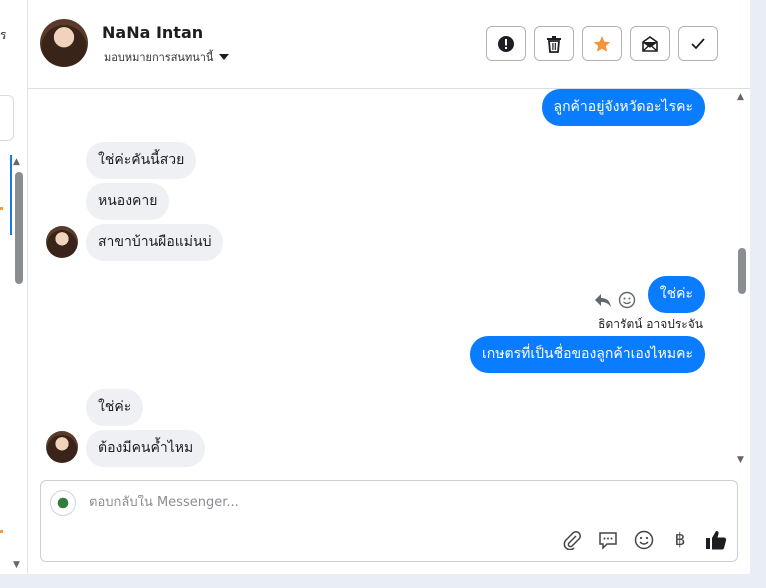 This screenshot has height=588, width=766. I want to click on attach-icon, so click(572, 540).